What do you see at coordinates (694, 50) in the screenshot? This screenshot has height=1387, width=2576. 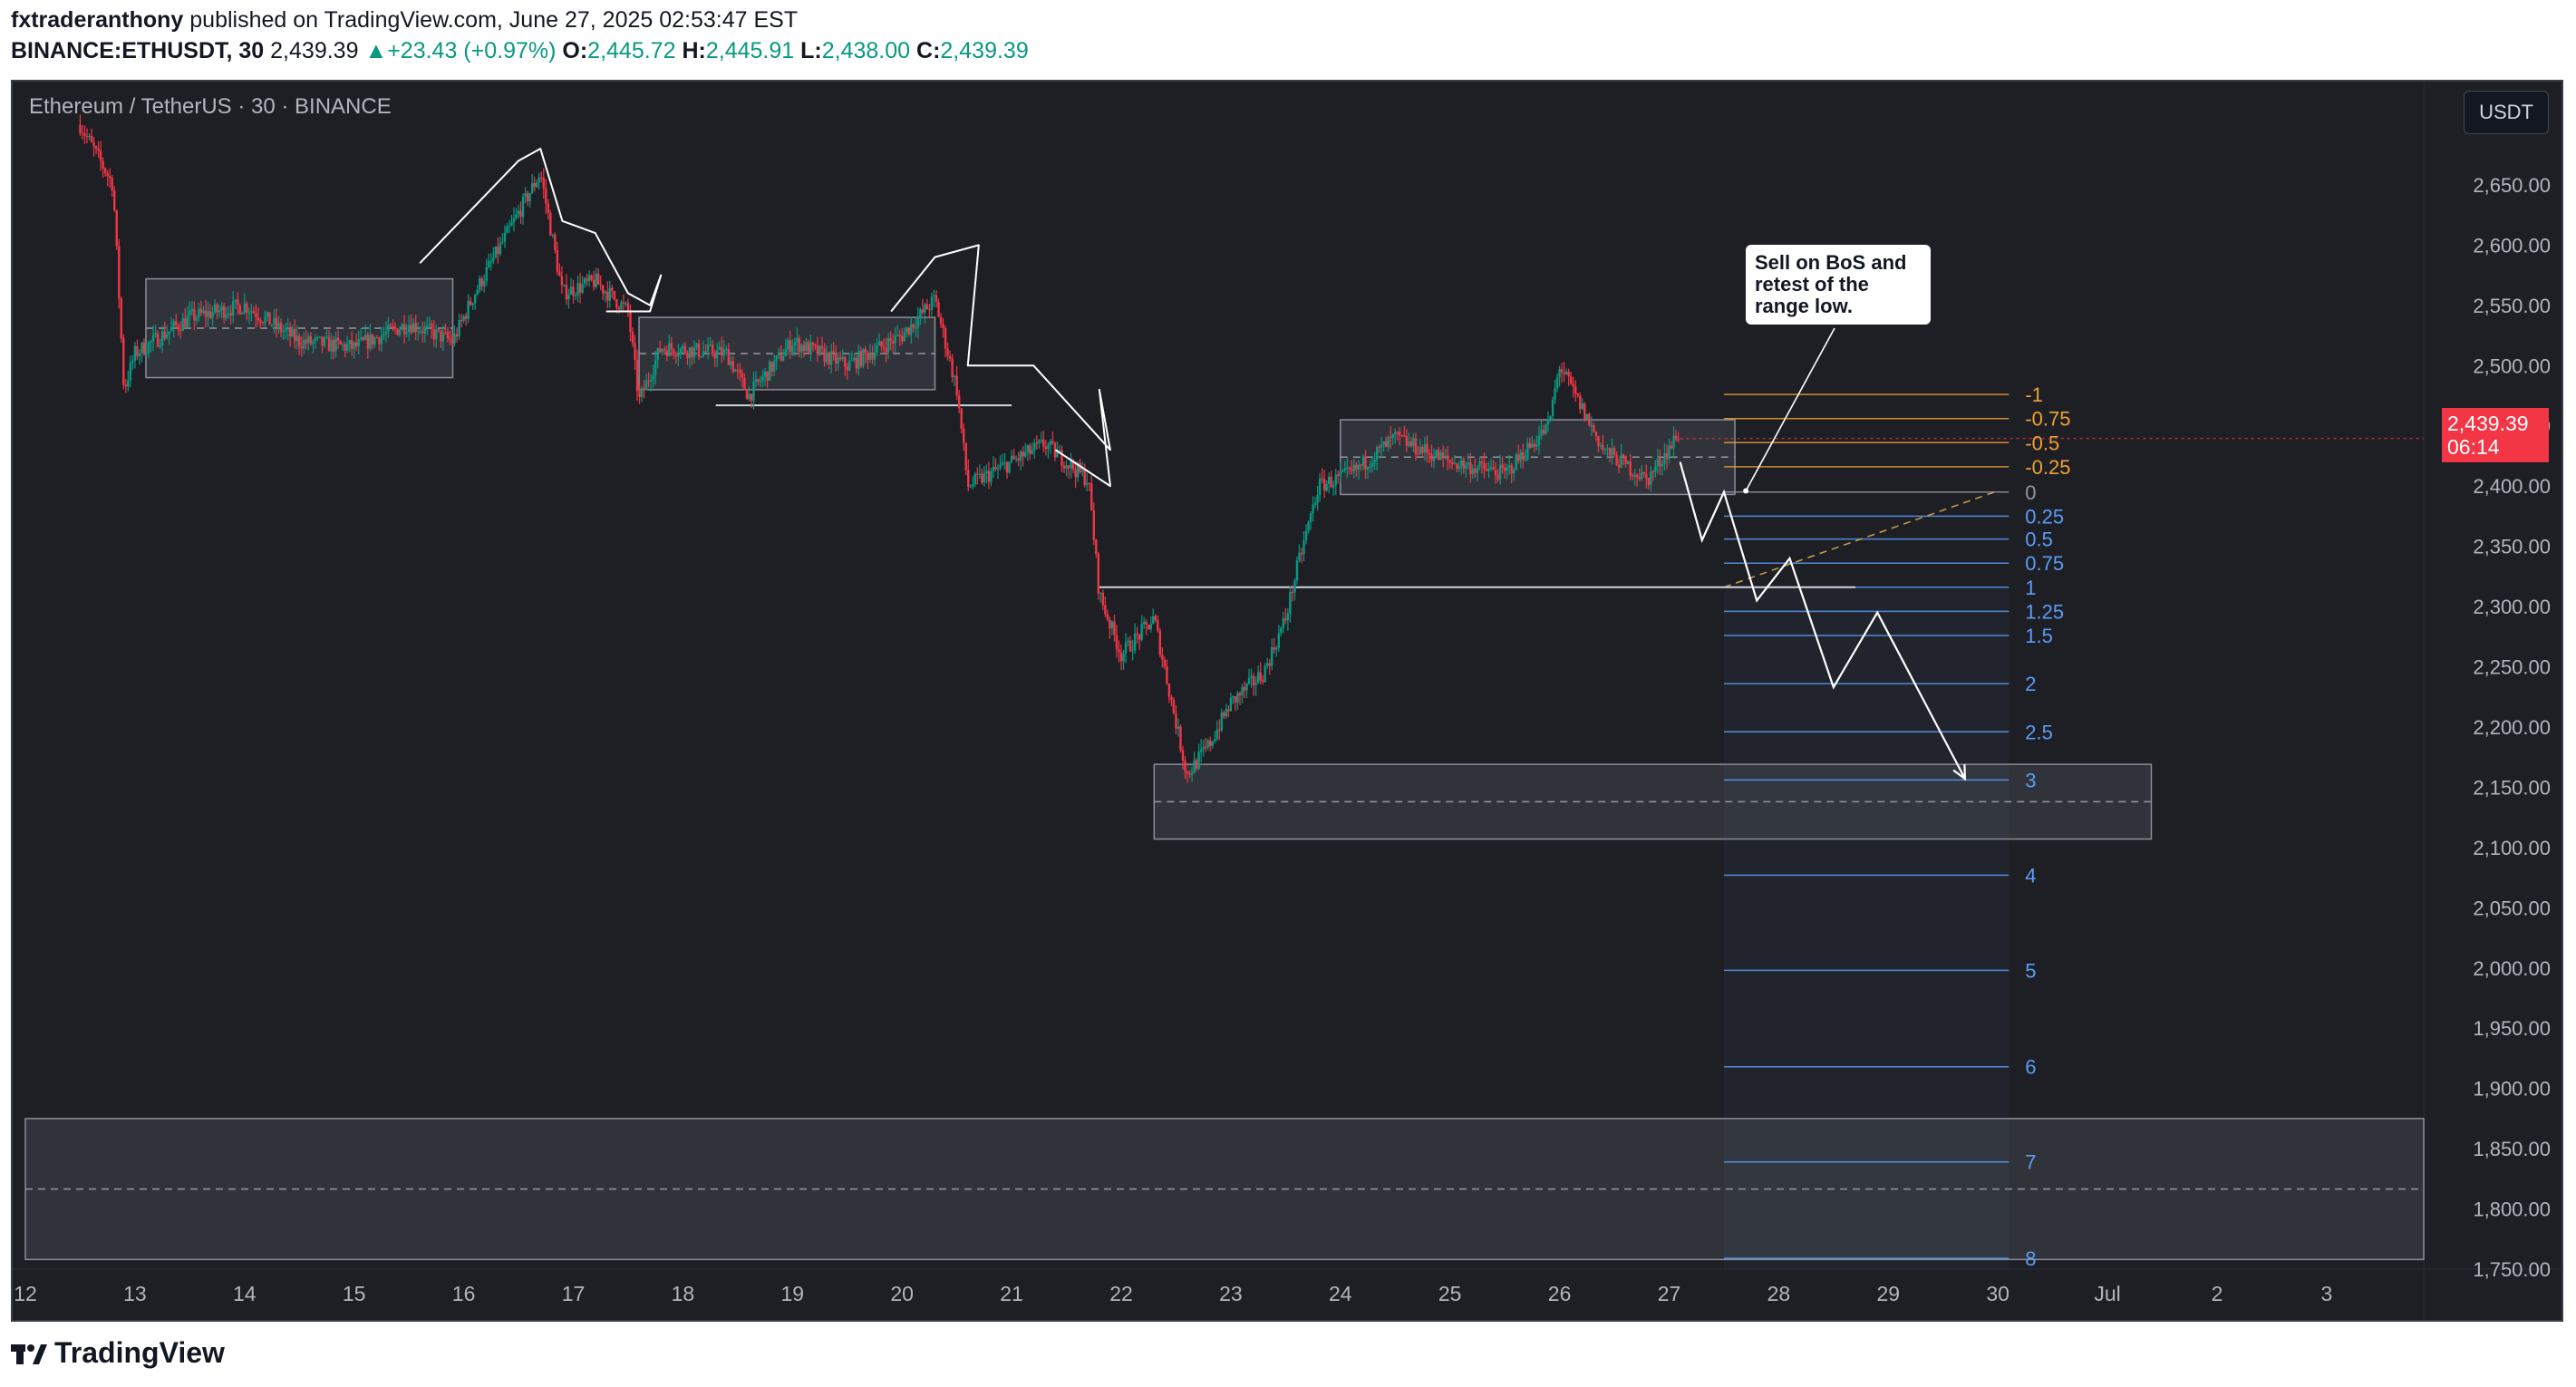 I see `high-label: H:` at bounding box center [694, 50].